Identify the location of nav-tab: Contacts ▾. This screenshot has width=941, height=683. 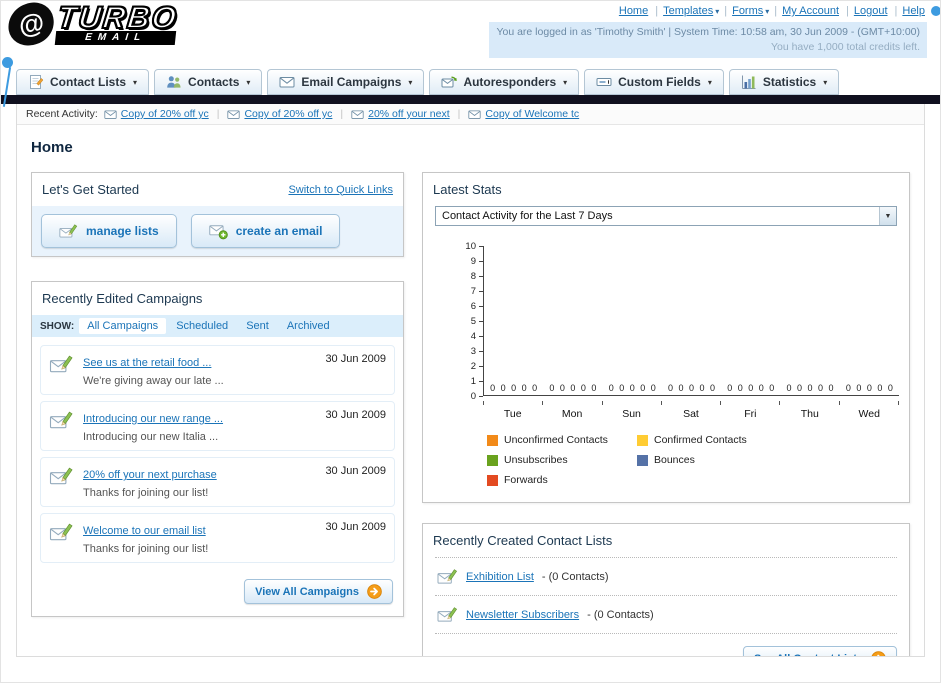
(208, 82).